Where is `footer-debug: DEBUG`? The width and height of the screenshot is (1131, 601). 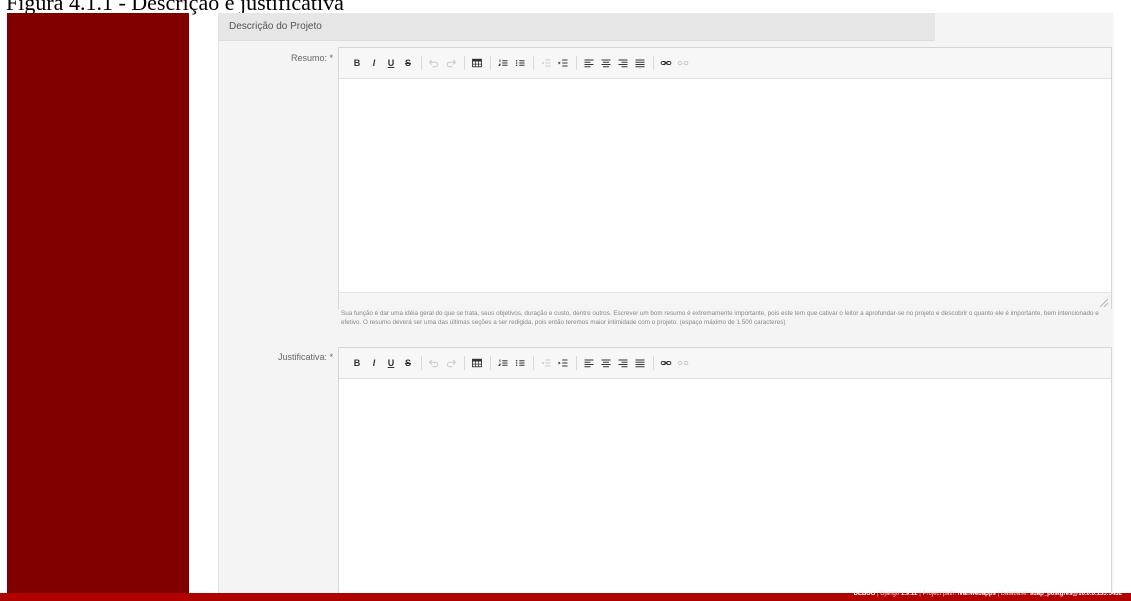
footer-debug: DEBUG is located at coordinates (864, 594).